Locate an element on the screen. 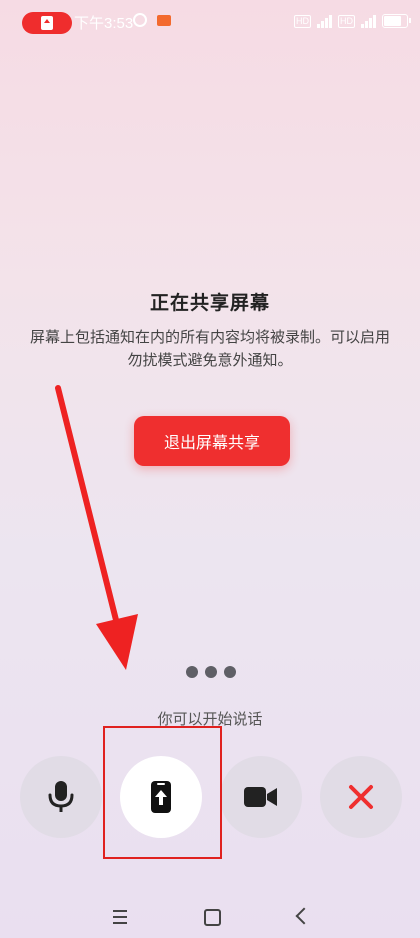  home-icon is located at coordinates (212, 917).